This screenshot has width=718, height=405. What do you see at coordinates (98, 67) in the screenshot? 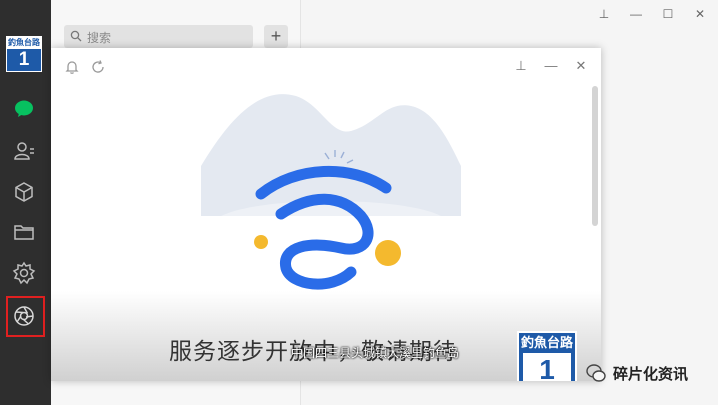
I see `refresh-icon` at bounding box center [98, 67].